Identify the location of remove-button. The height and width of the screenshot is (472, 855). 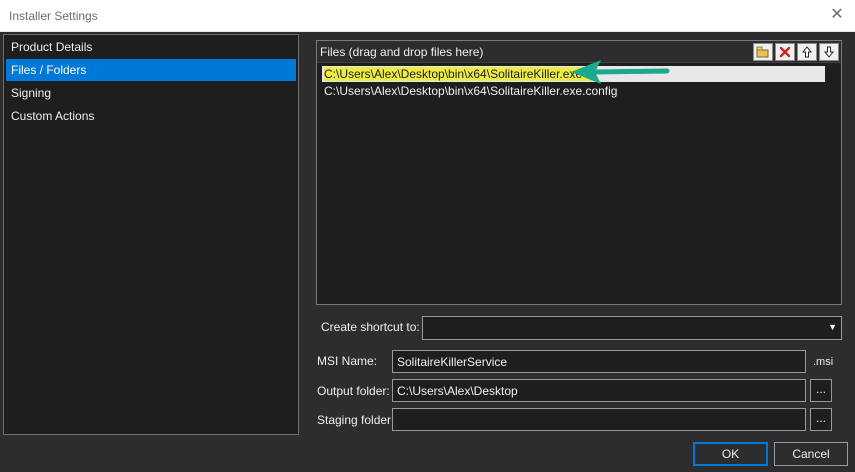
(785, 52).